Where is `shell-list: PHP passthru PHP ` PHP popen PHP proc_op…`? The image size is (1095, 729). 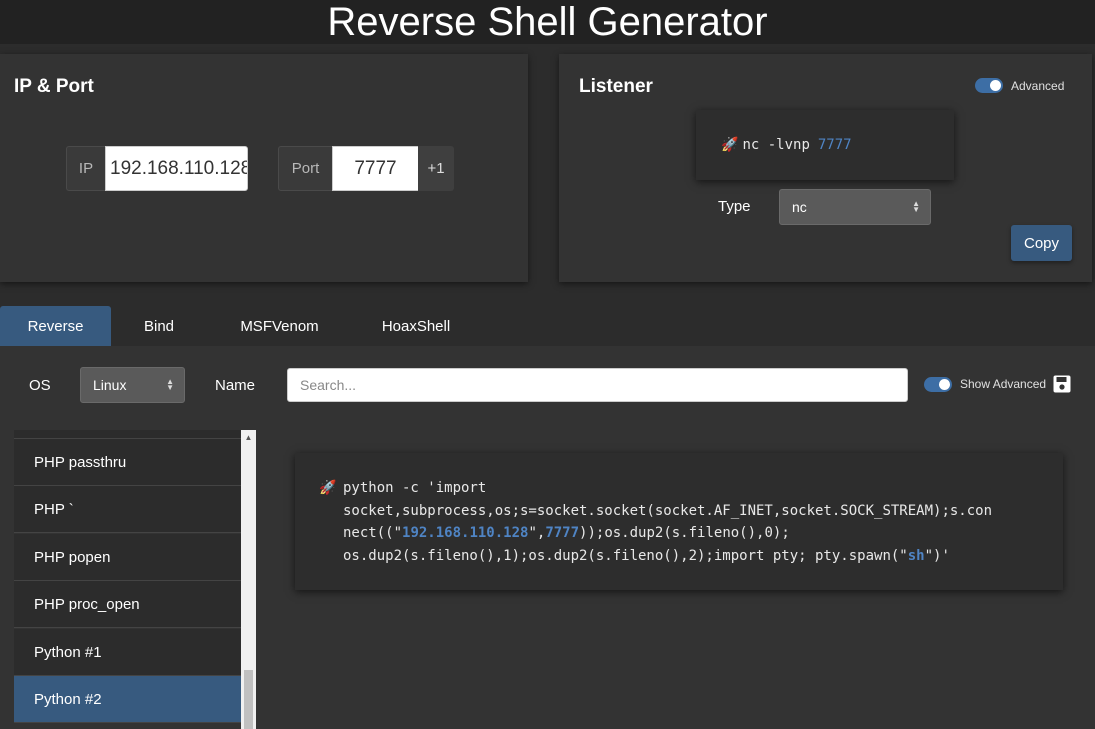
shell-list: PHP passthru PHP ` PHP popen PHP proc_op… is located at coordinates (127, 579).